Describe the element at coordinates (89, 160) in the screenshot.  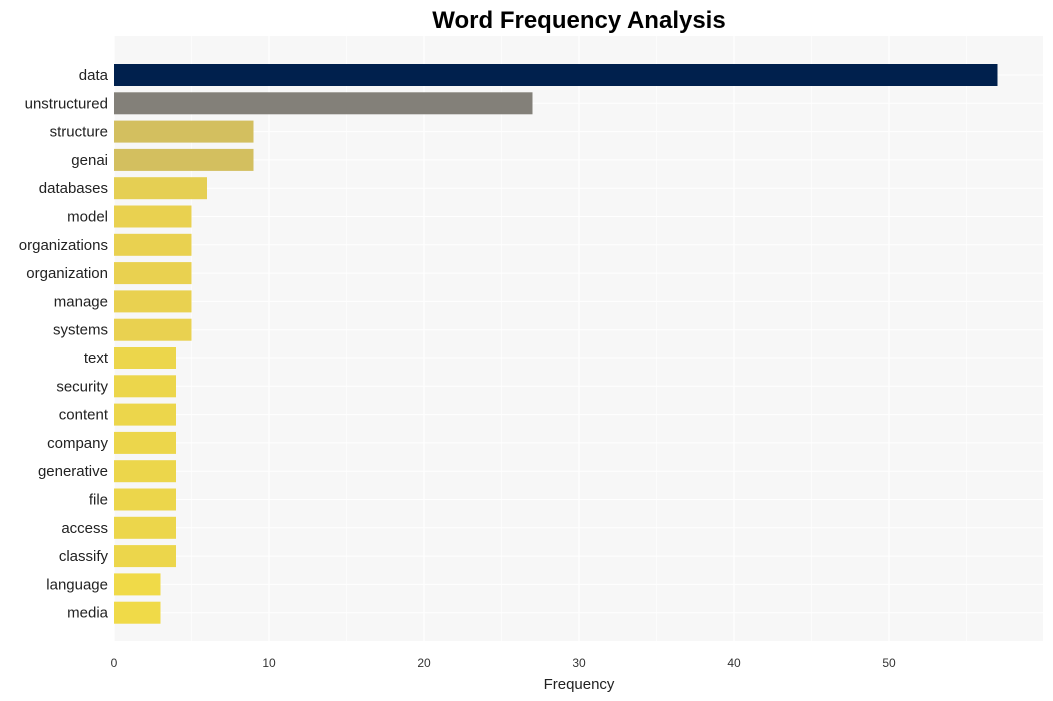
I see `y-label-genai: genai` at that location.